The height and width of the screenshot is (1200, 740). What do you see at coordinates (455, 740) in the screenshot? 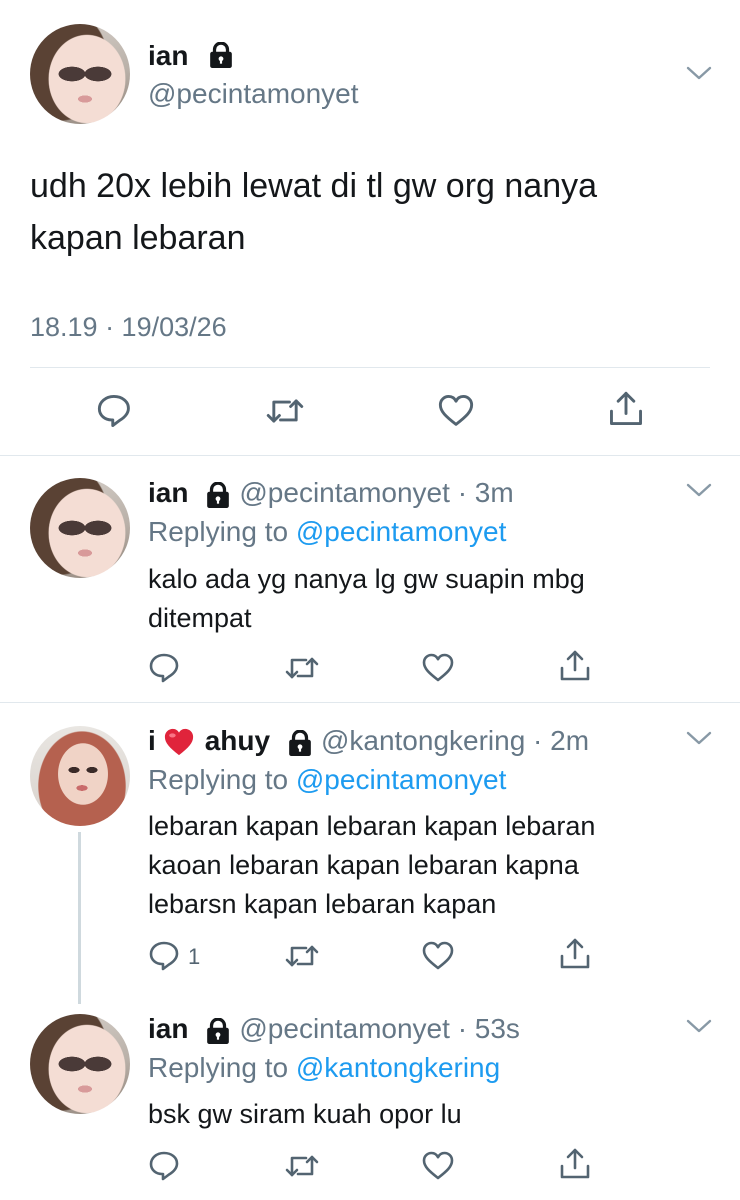
I see `author-handle: @kantongkering · 2m` at bounding box center [455, 740].